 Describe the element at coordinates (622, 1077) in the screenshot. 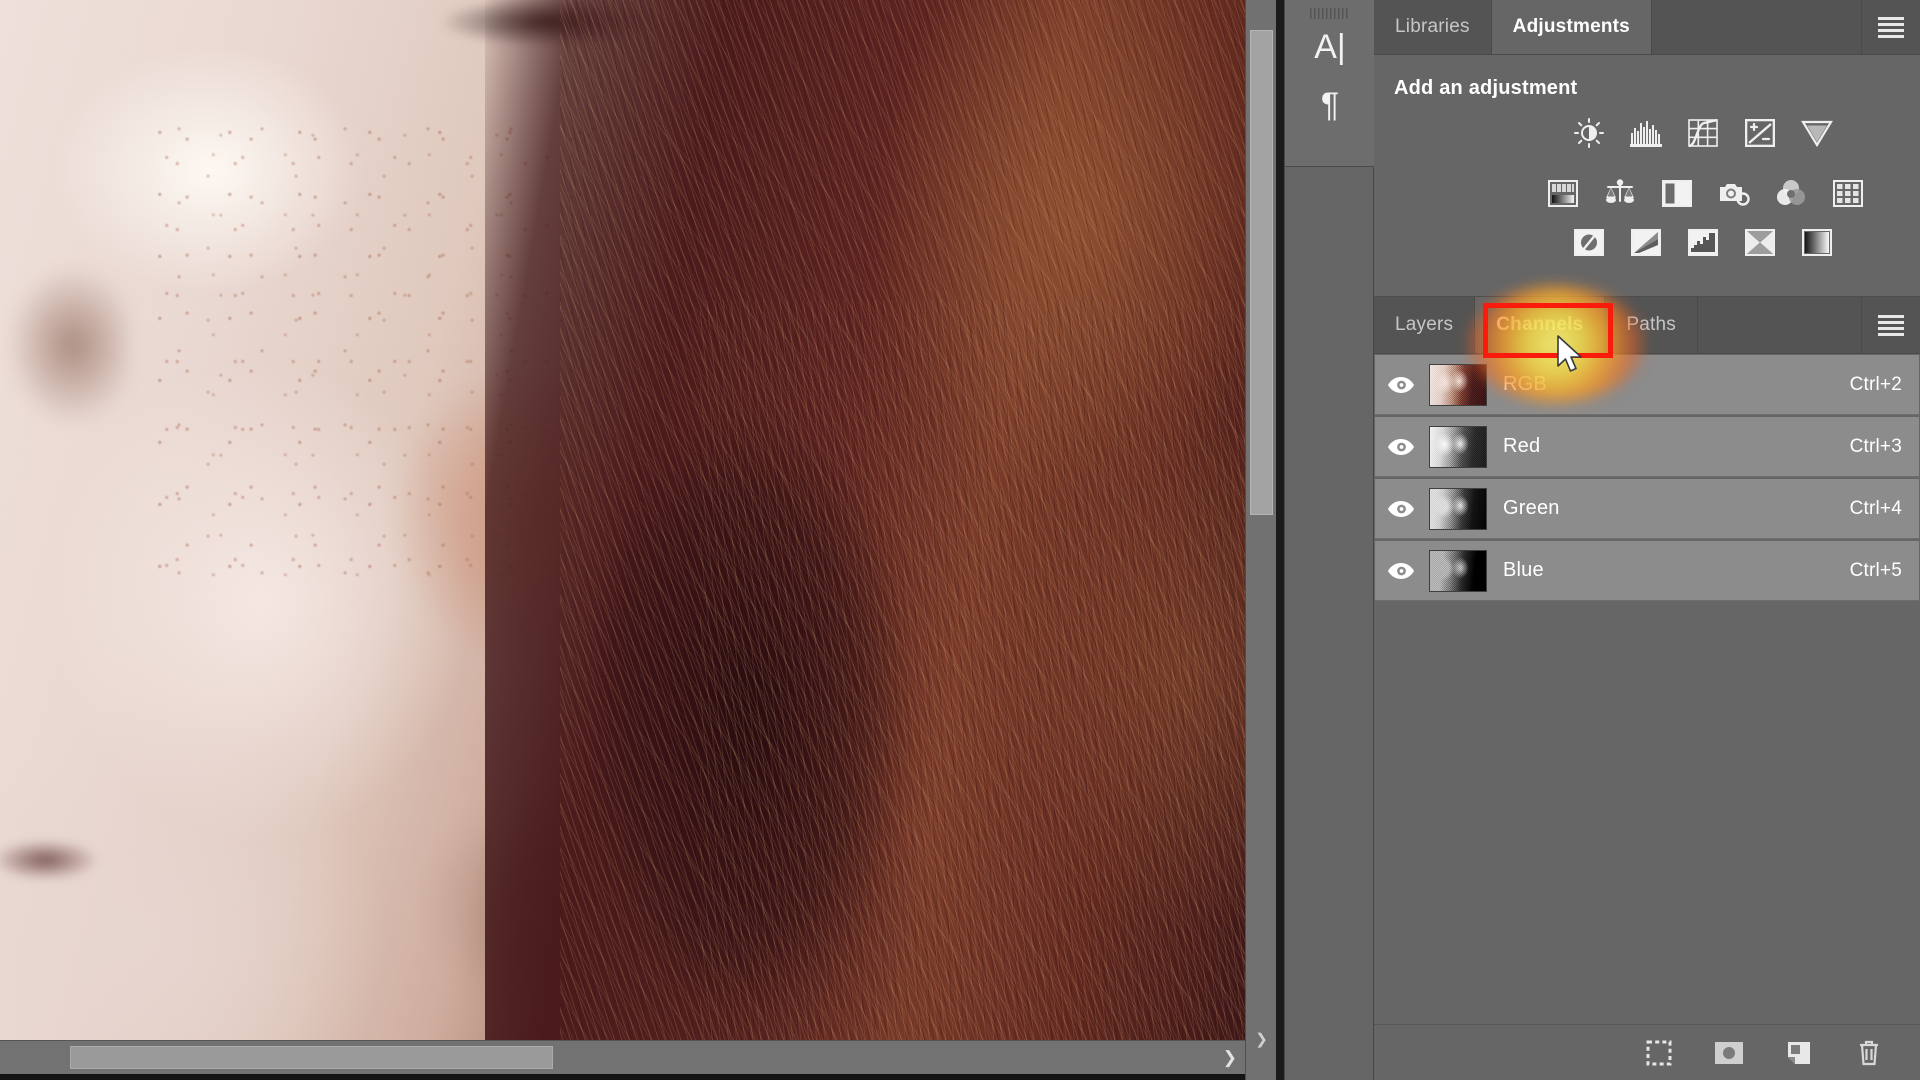

I see `window-bottom-edge` at that location.